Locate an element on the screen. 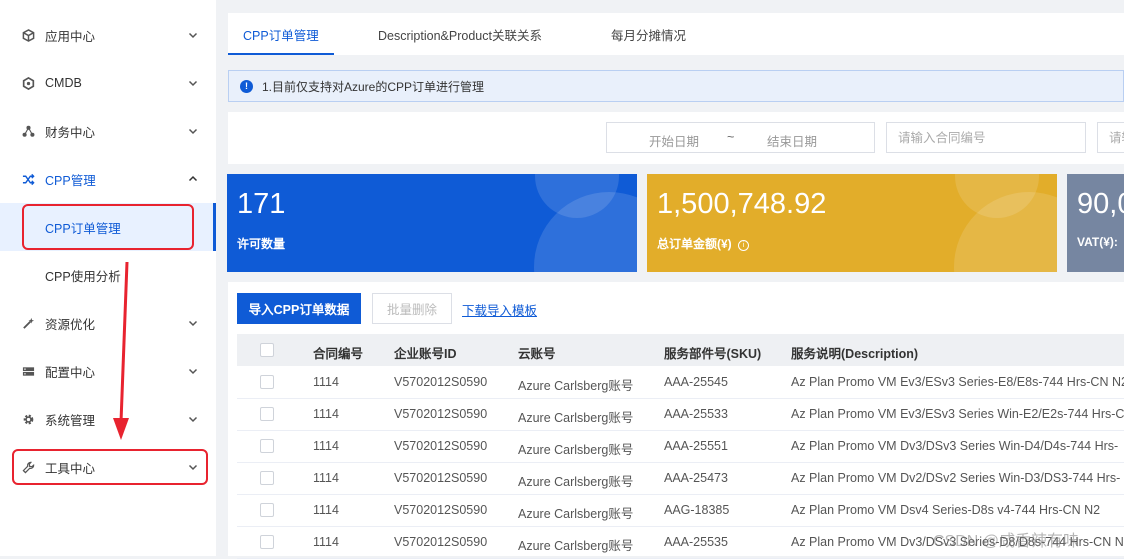  filter-bar: 开始日期 ~ 结束日期 is located at coordinates (676, 138).